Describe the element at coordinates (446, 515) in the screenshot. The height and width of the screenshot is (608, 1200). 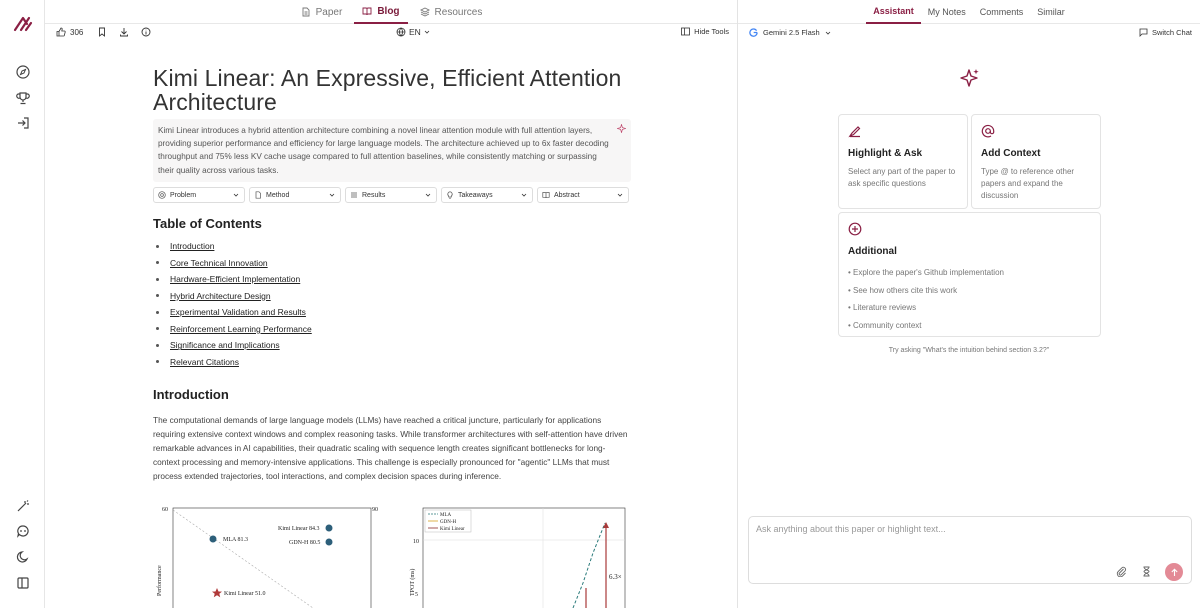
I see `legend-mla: MLA` at that location.